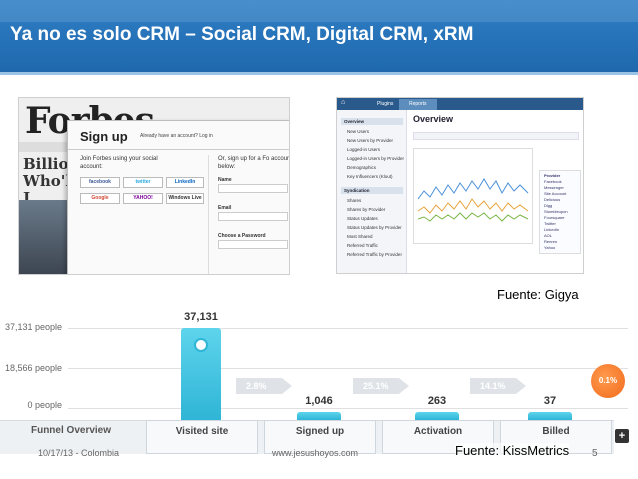 This screenshot has width=638, height=479. Describe the element at coordinates (79, 453) in the screenshot. I see `footer-date: 10/17/13 - Colombia` at that location.